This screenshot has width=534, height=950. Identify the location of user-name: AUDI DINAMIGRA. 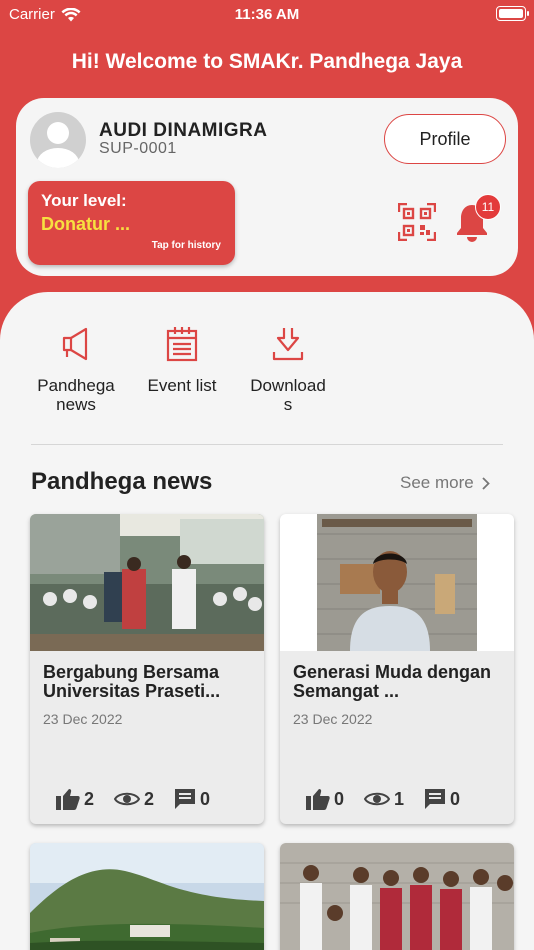
(183, 130).